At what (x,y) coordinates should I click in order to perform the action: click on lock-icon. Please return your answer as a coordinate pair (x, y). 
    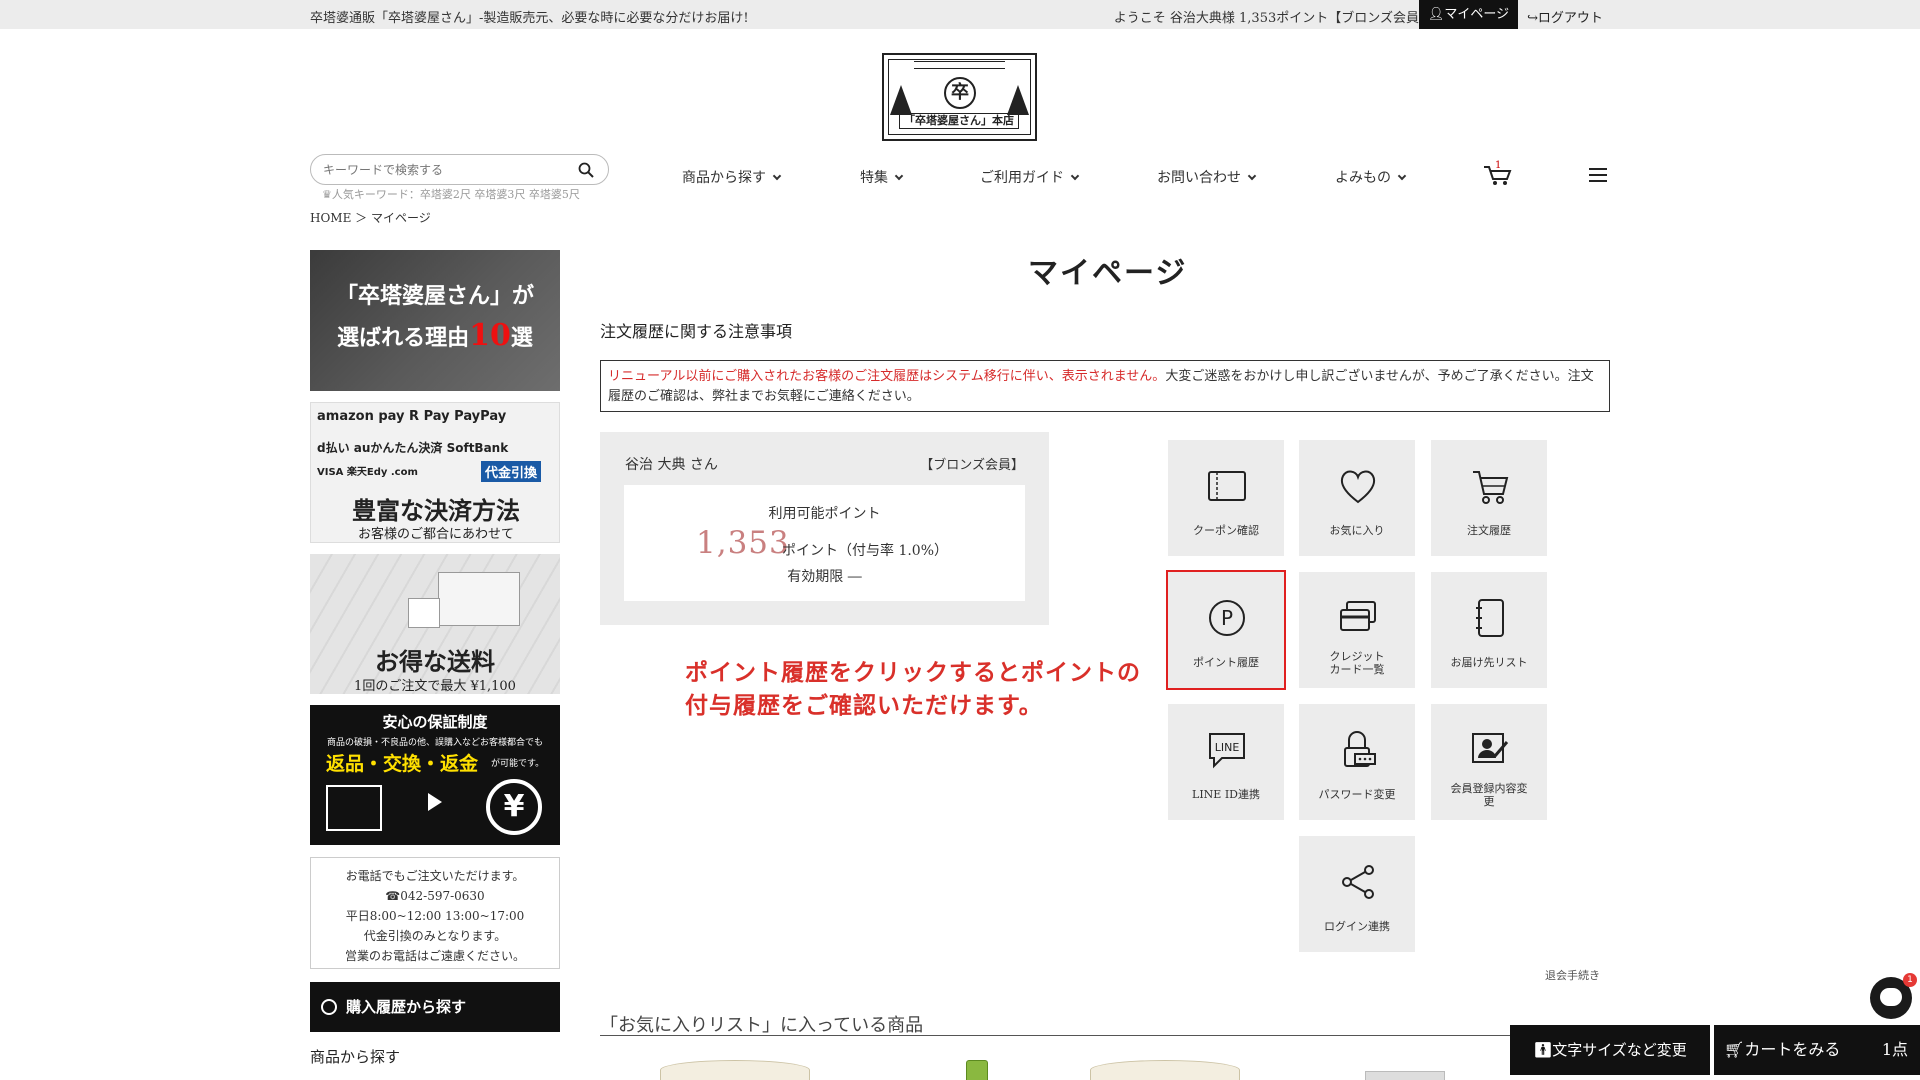
    Looking at the image, I should click on (1360, 749).